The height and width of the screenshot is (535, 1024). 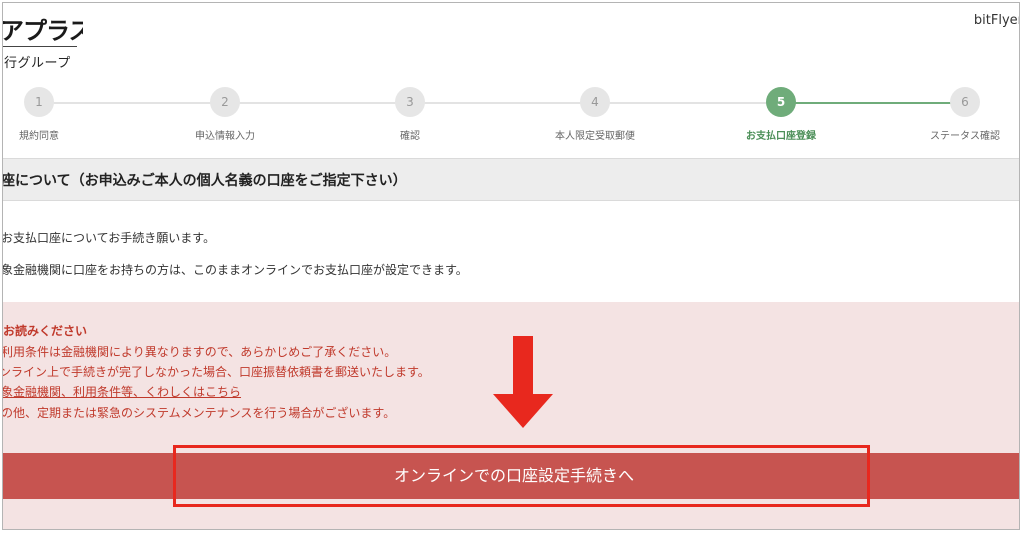 I want to click on step-label: 確認, so click(x=410, y=136).